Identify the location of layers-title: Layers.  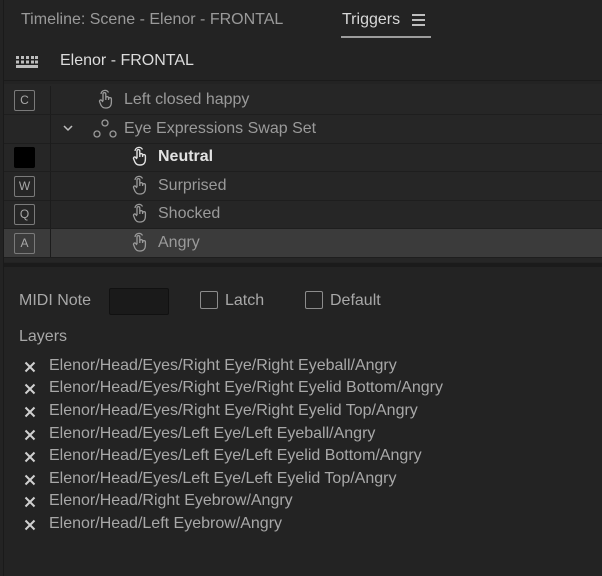
(43, 336).